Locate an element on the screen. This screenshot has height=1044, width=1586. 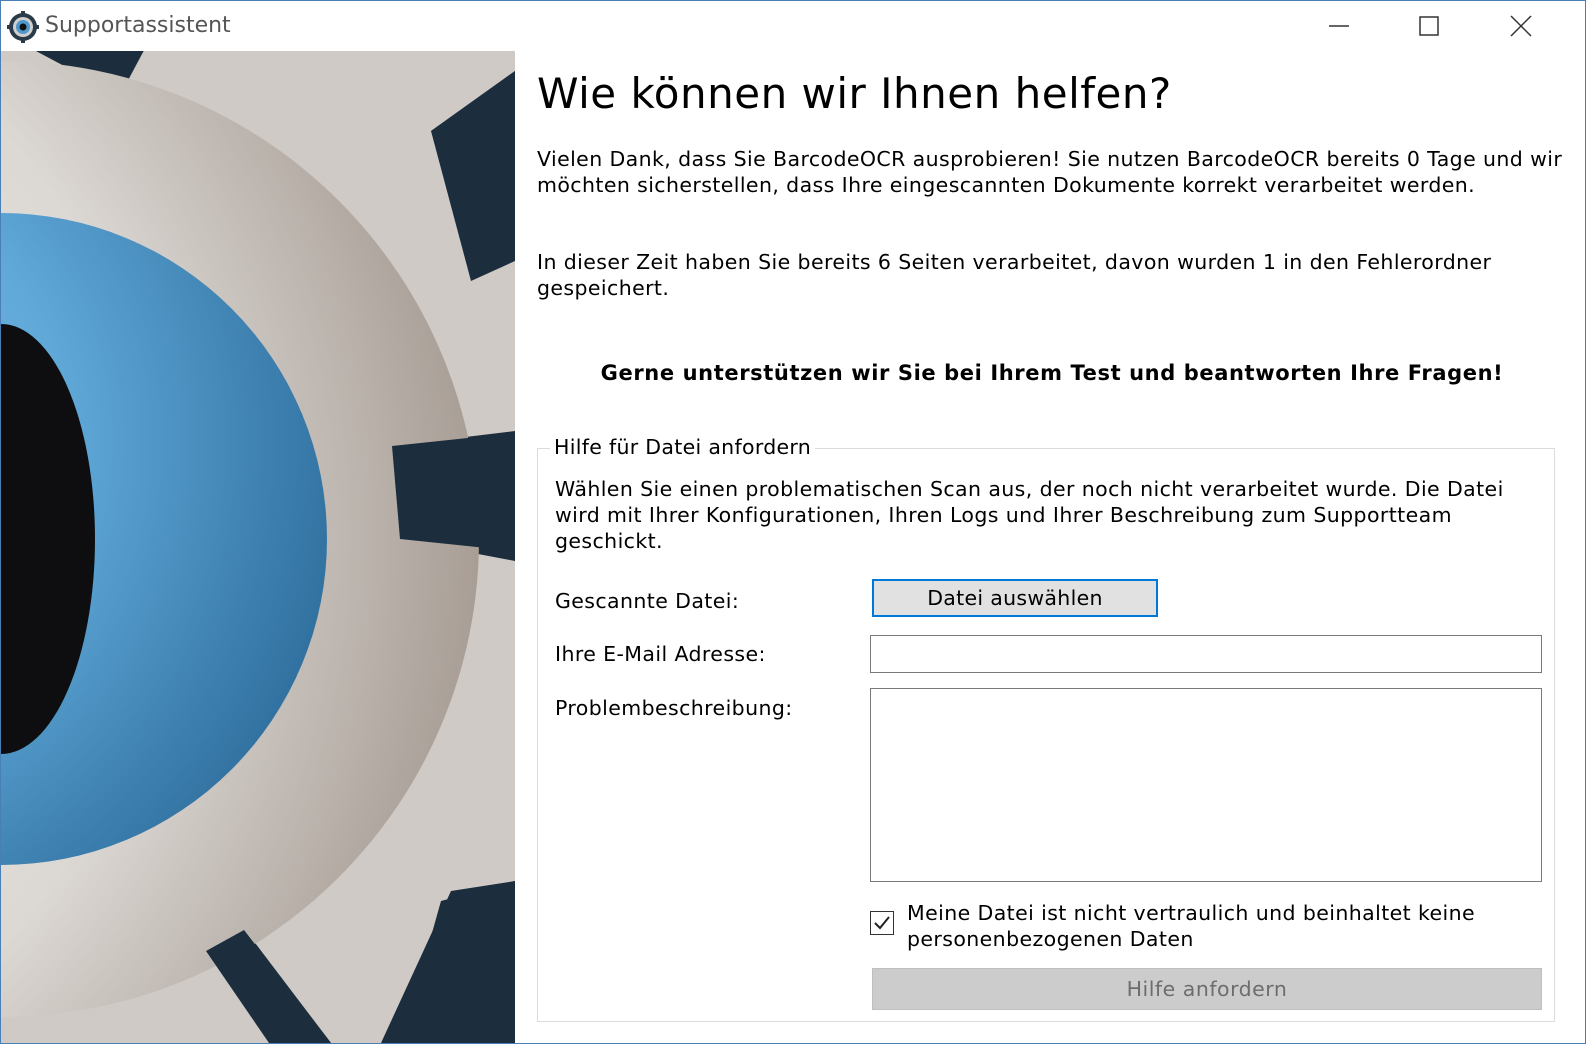
maximize-button is located at coordinates (1429, 26).